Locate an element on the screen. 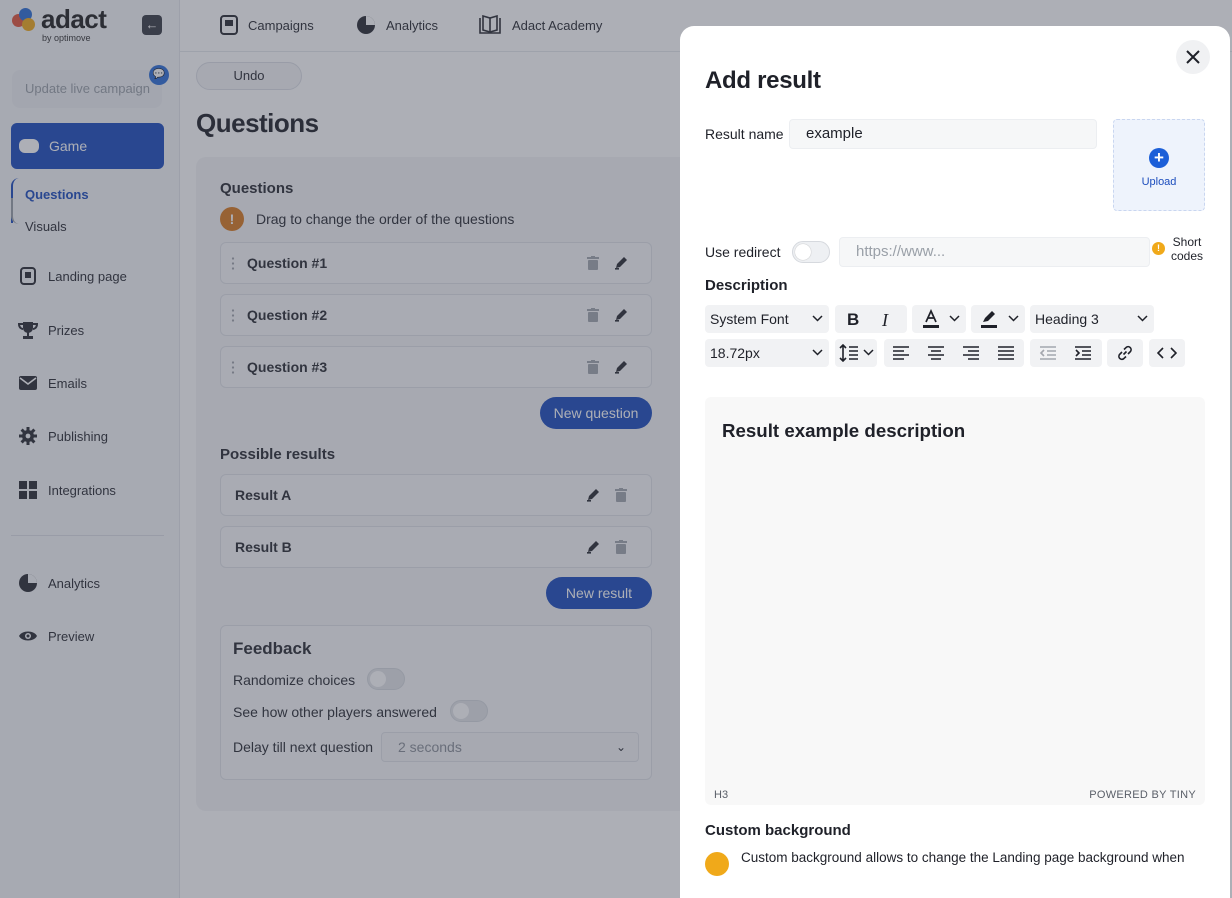 This screenshot has height=898, width=1232. align-group is located at coordinates (954, 353).